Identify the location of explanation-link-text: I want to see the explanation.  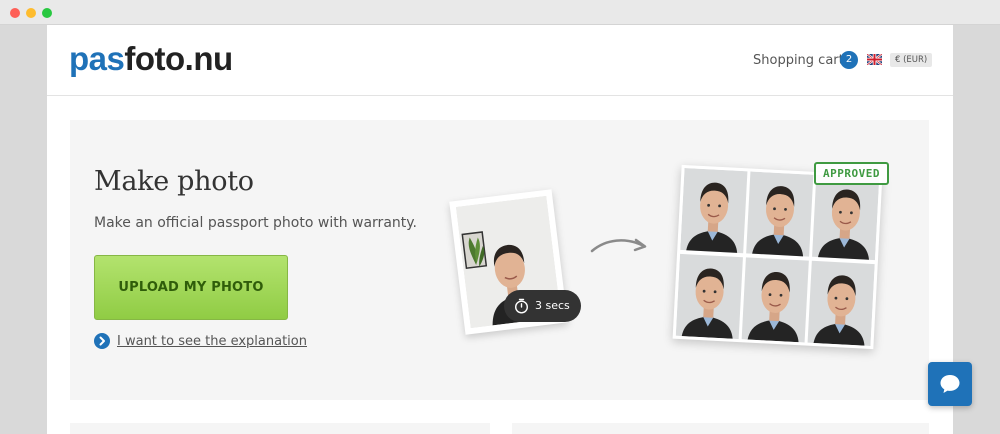
(212, 341).